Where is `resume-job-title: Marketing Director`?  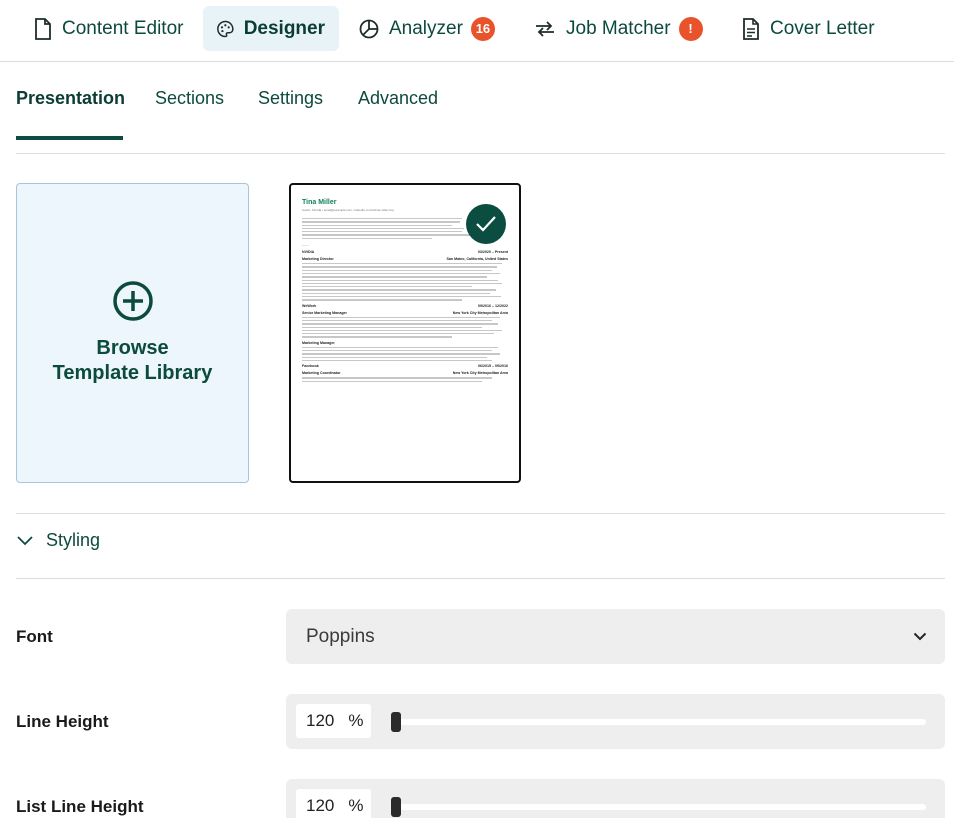
resume-job-title: Marketing Director is located at coordinates (318, 259).